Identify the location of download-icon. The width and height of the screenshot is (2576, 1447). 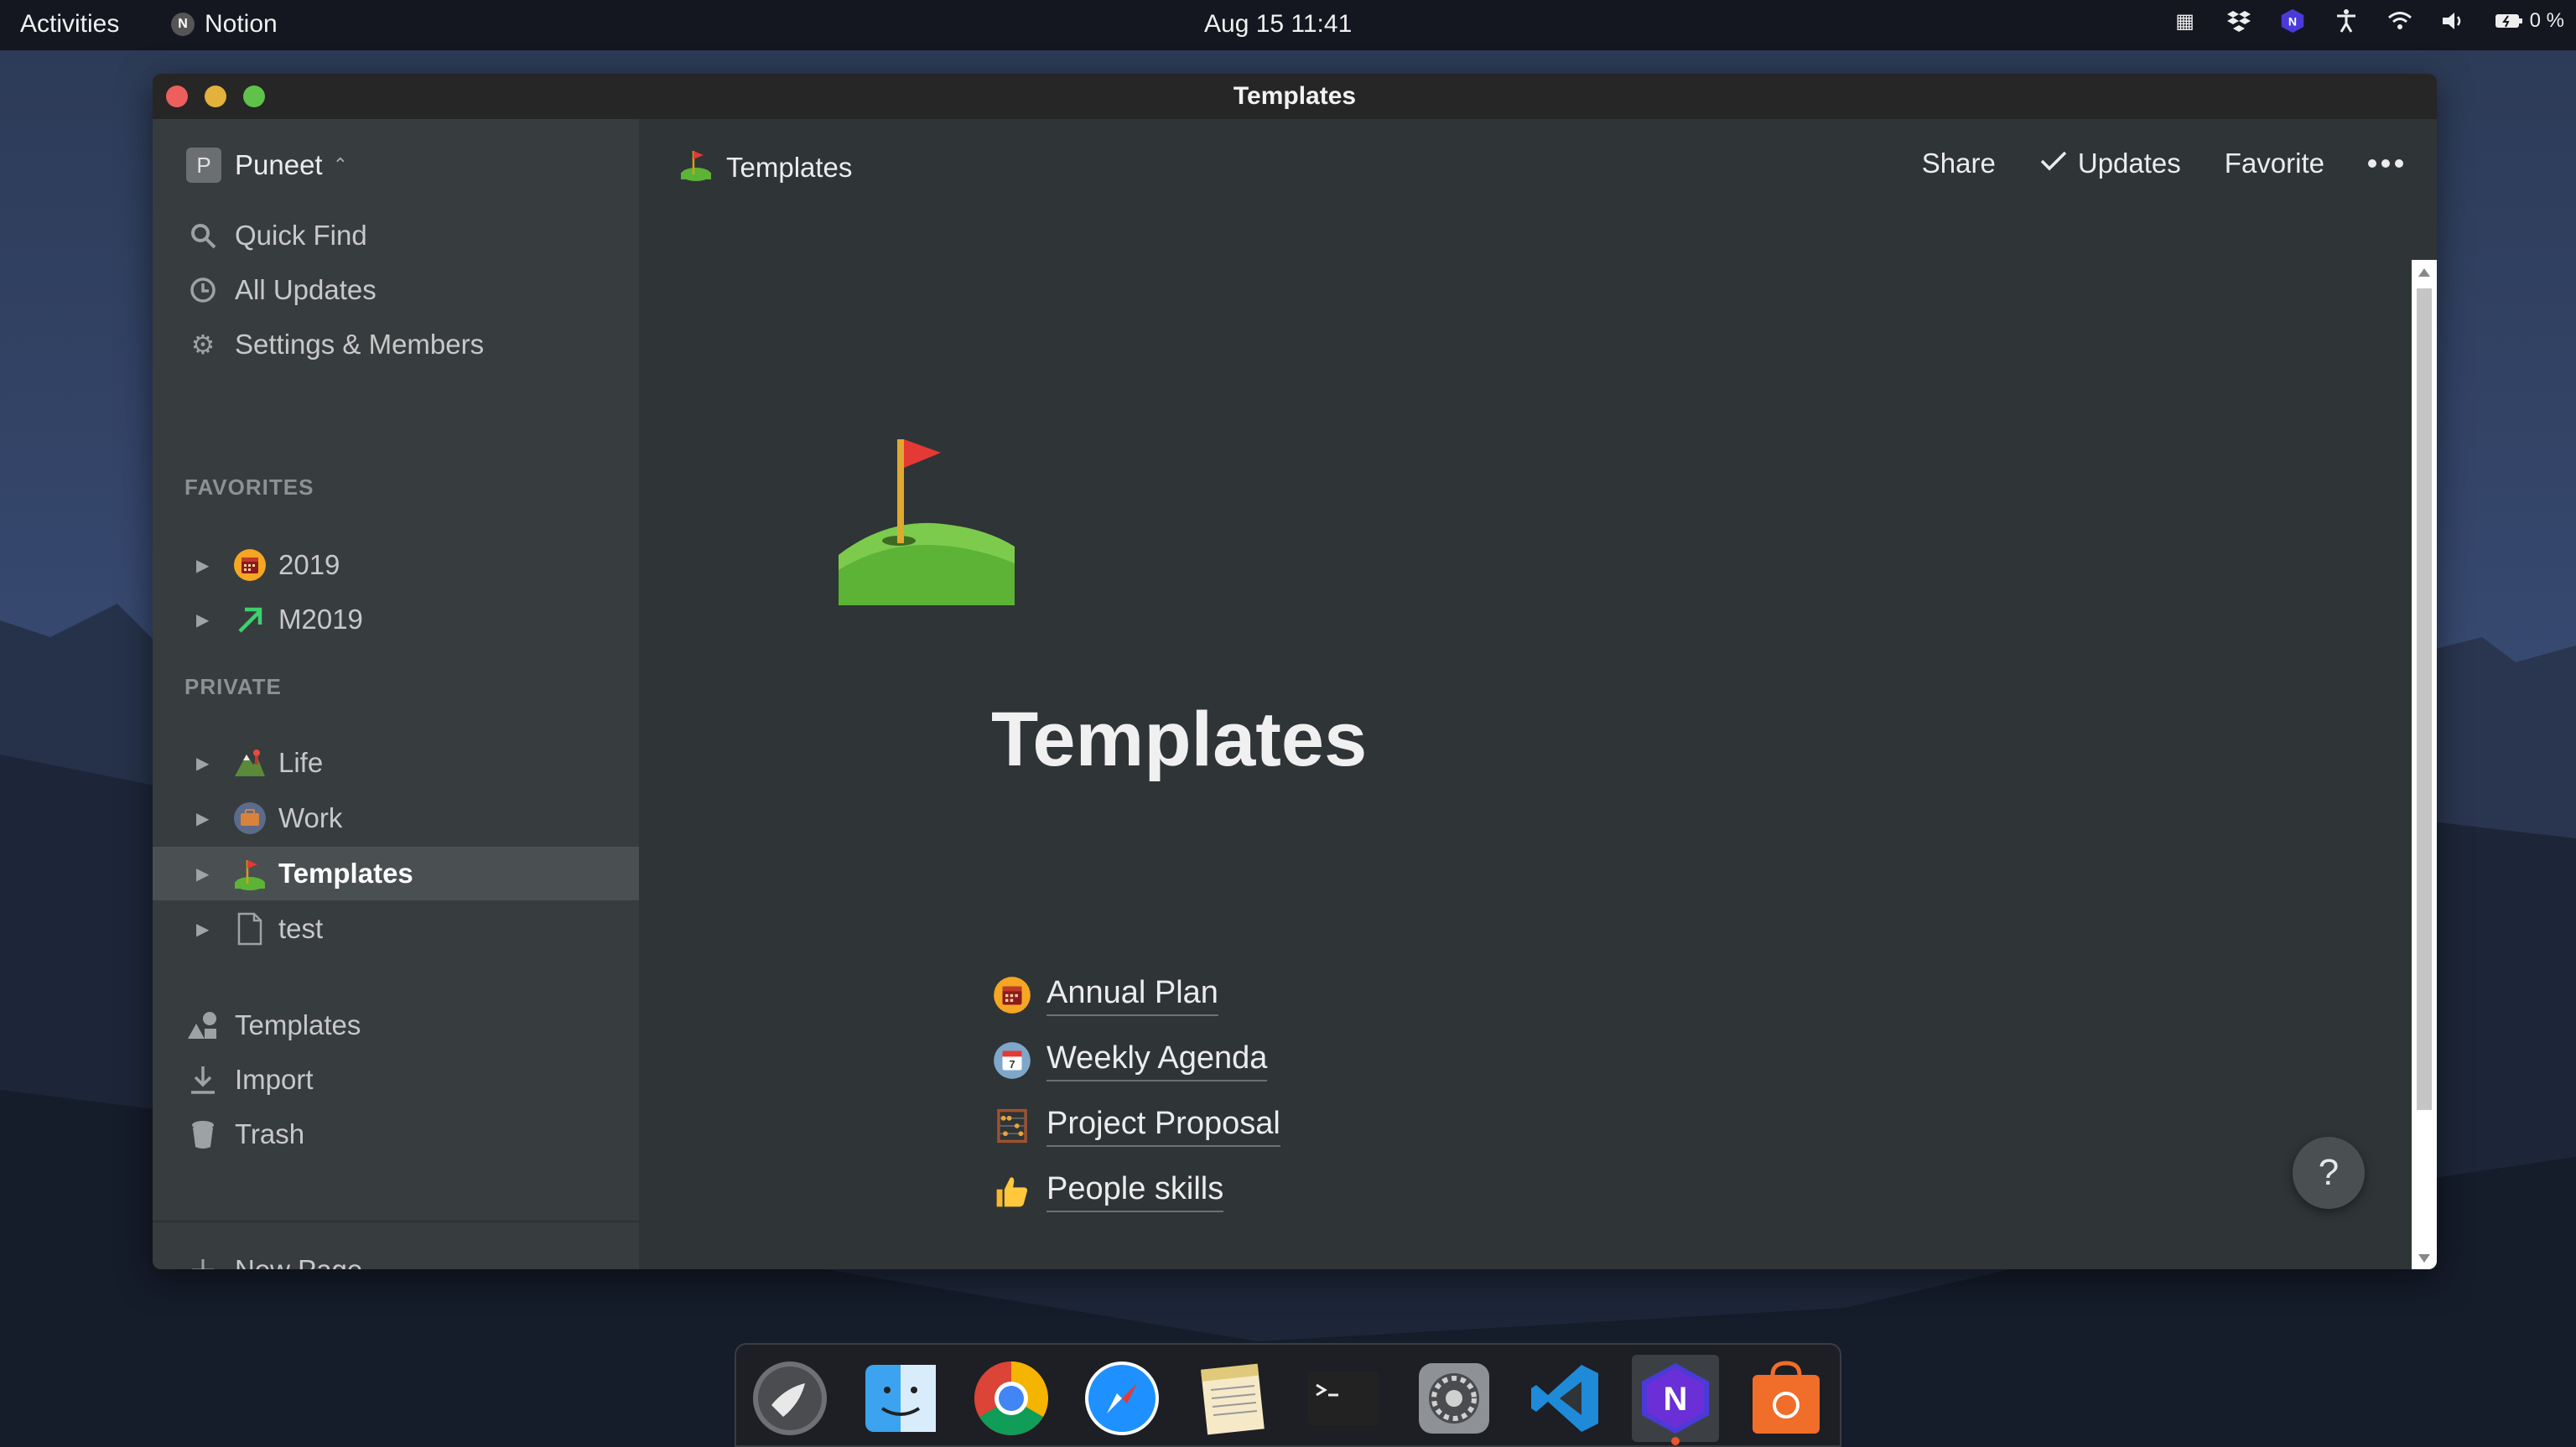
(203, 1080).